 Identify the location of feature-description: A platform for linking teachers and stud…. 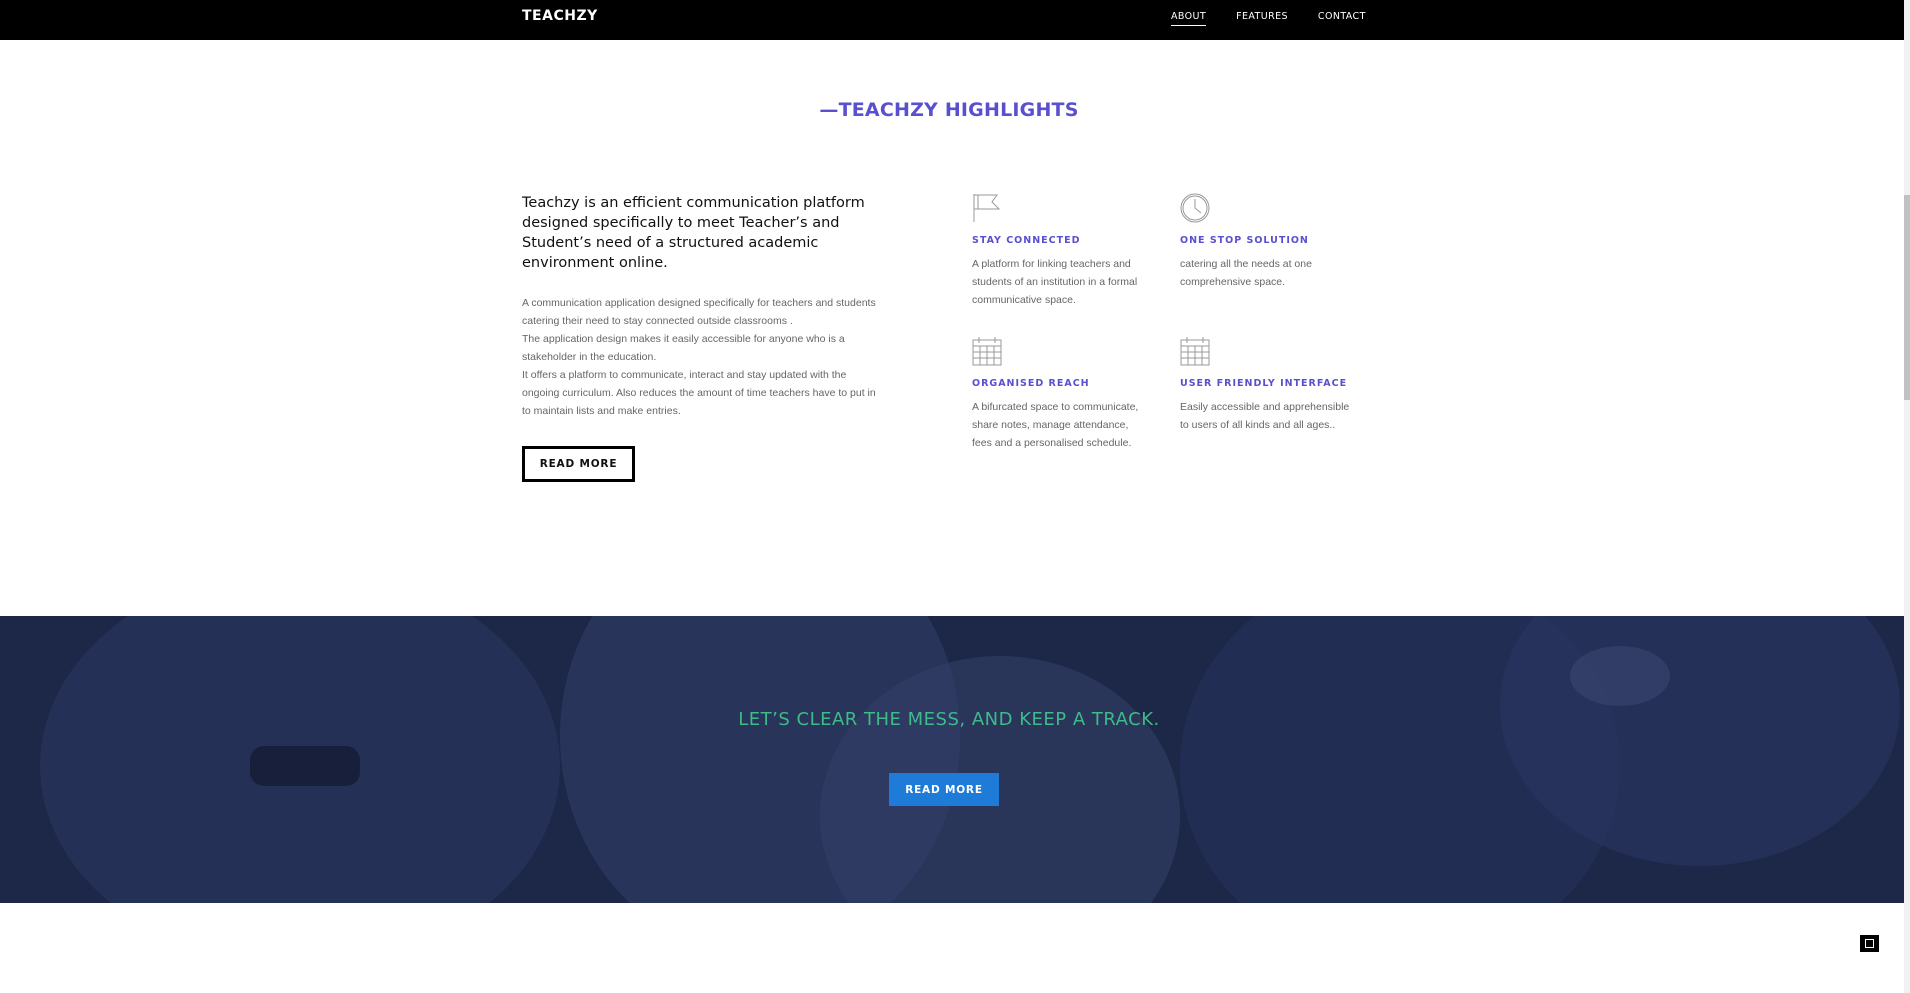
(1055, 282).